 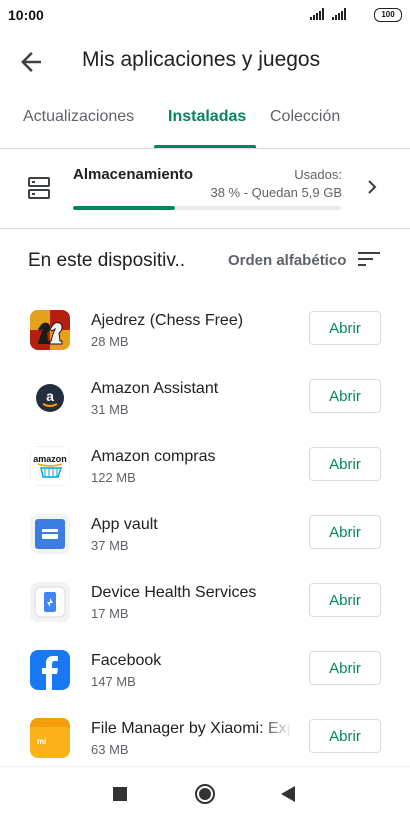 I want to click on app-name: Ajedrez (Chess Free), so click(x=167, y=320).